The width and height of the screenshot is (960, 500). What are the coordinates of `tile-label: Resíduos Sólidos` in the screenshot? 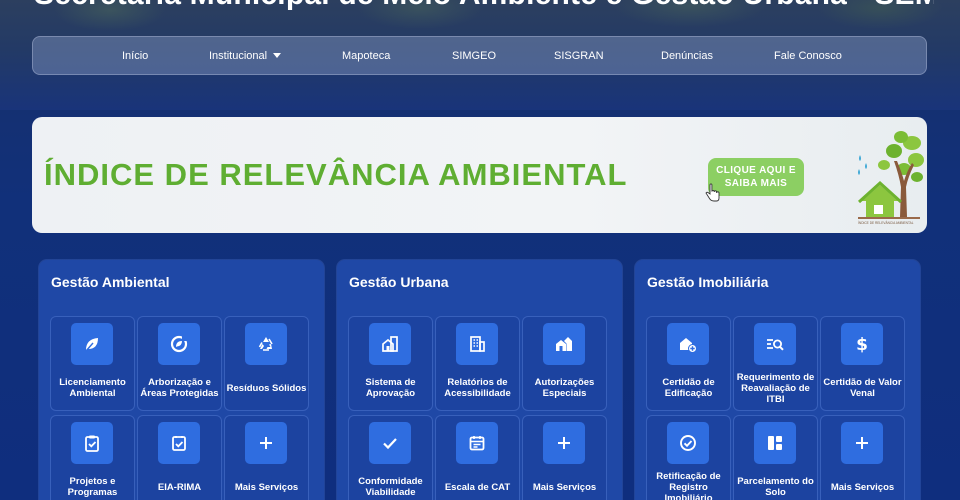 It's located at (266, 388).